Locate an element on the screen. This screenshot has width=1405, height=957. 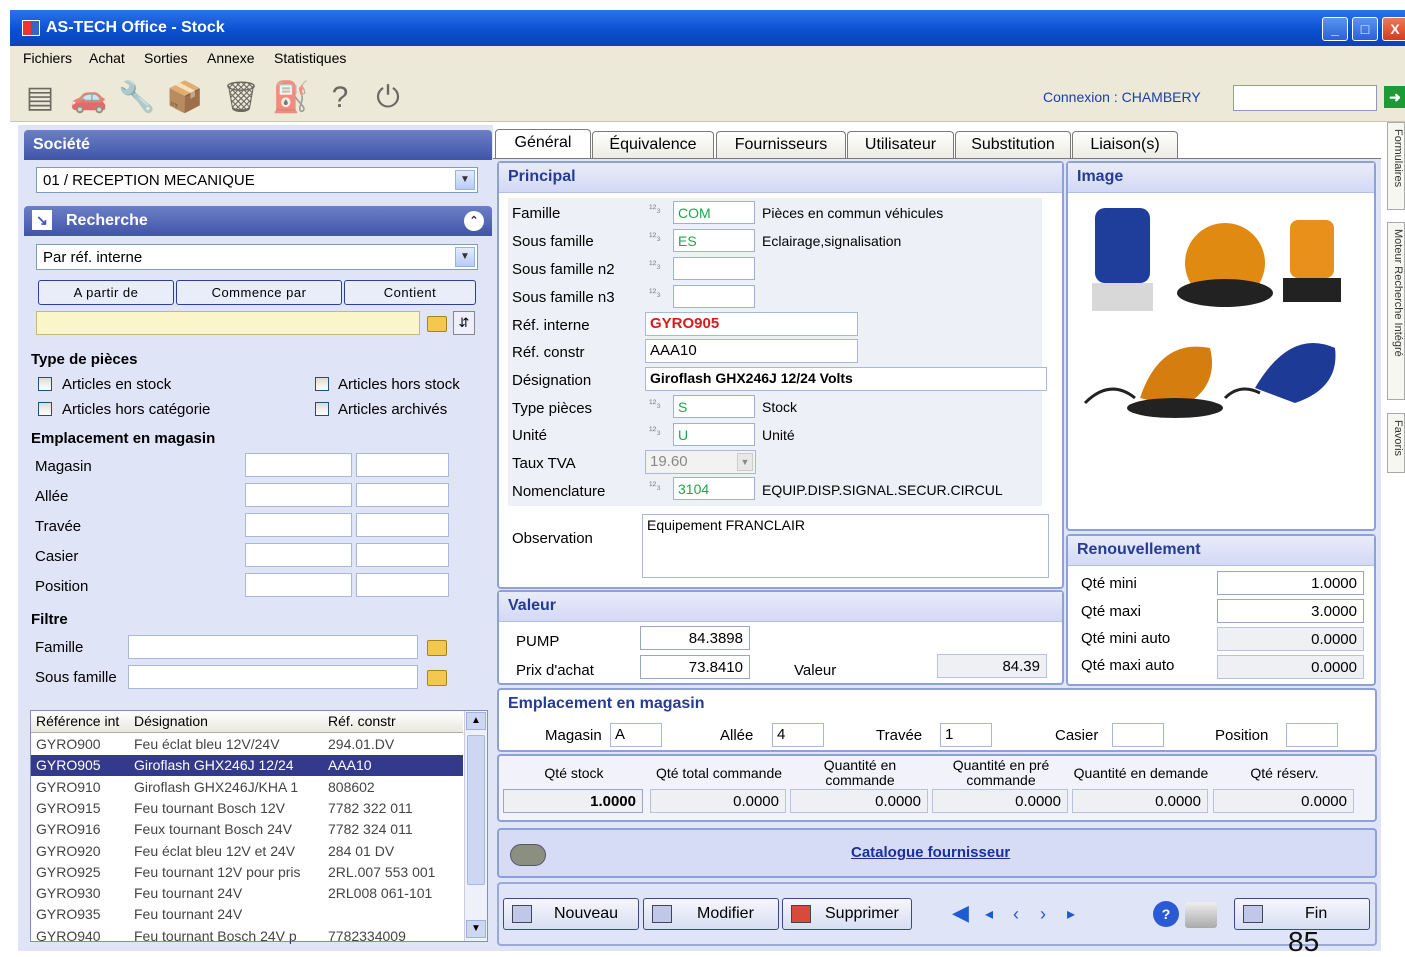
menu-annexe: Annexe is located at coordinates (230, 58).